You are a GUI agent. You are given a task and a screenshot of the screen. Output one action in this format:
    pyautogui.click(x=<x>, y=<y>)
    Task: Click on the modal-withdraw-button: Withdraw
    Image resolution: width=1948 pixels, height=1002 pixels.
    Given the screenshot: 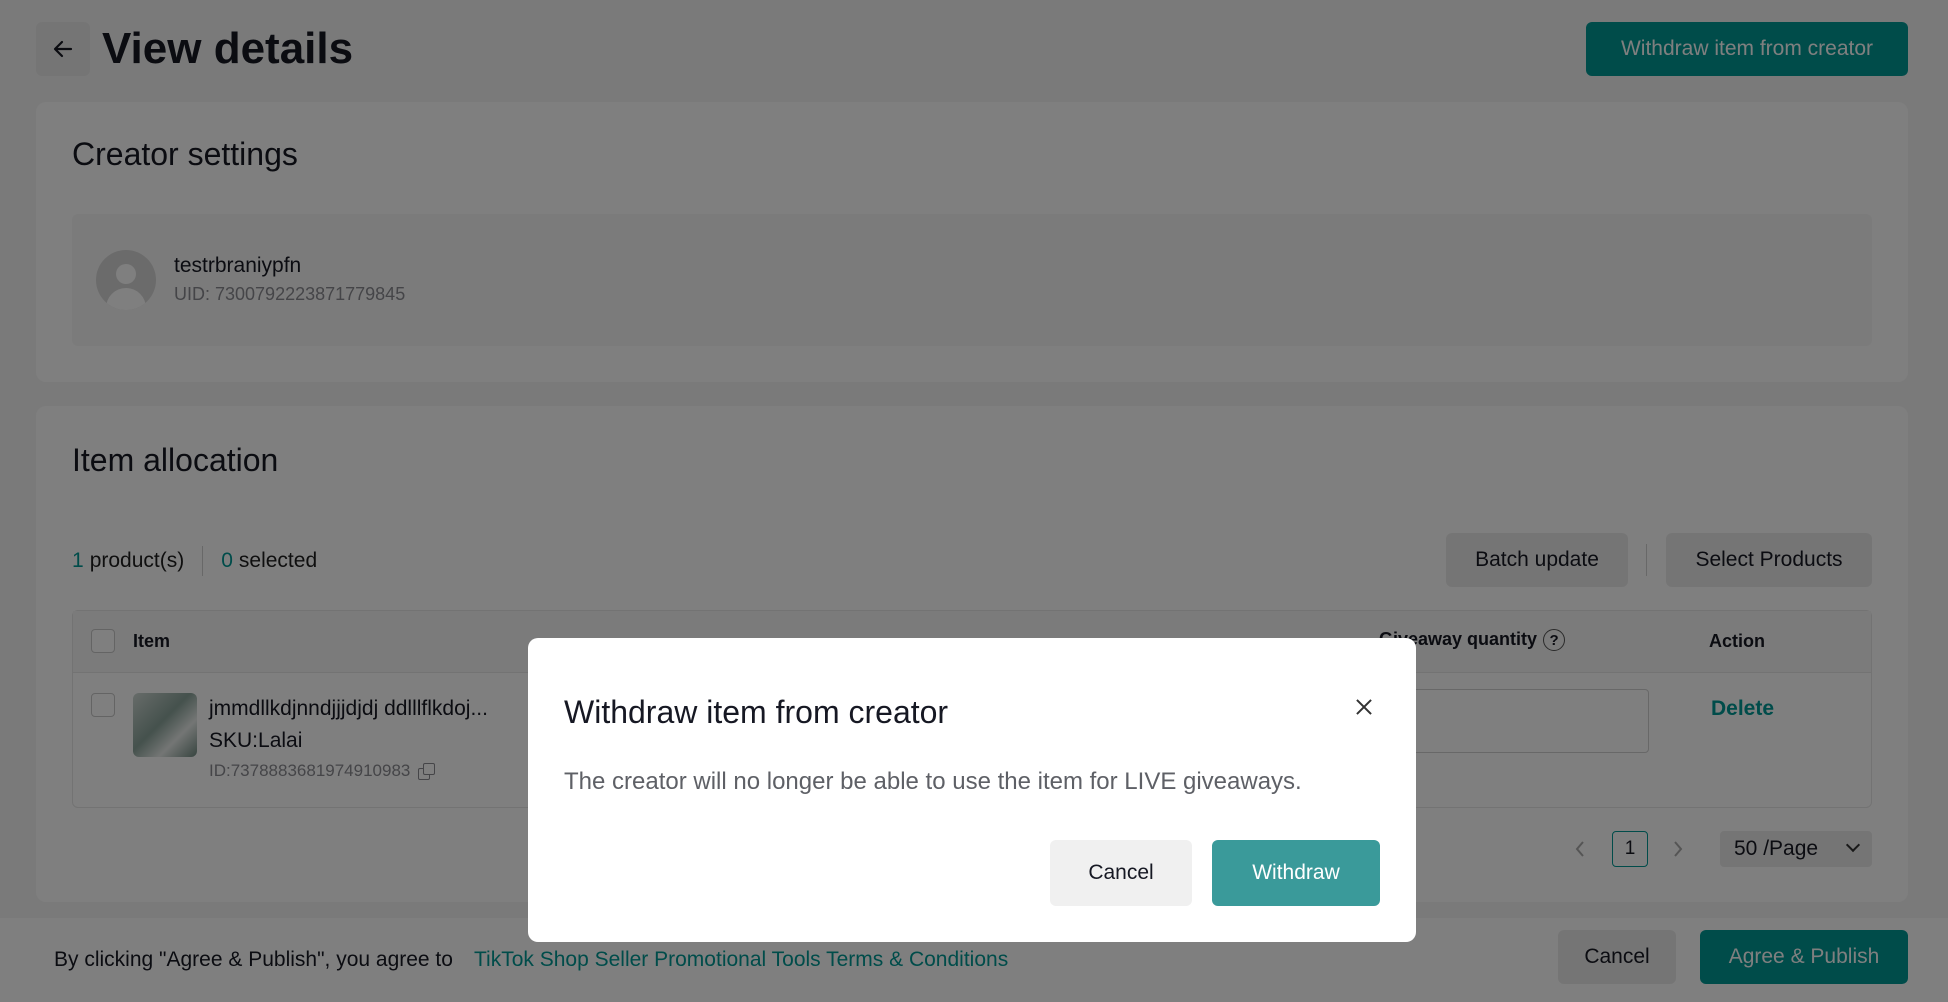 What is the action you would take?
    pyautogui.click(x=1296, y=873)
    